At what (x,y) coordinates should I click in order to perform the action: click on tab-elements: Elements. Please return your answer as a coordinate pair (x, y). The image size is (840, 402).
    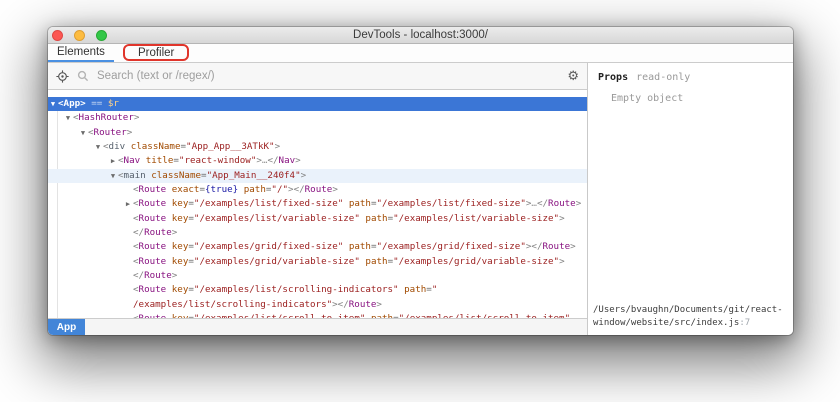
    Looking at the image, I should click on (81, 53).